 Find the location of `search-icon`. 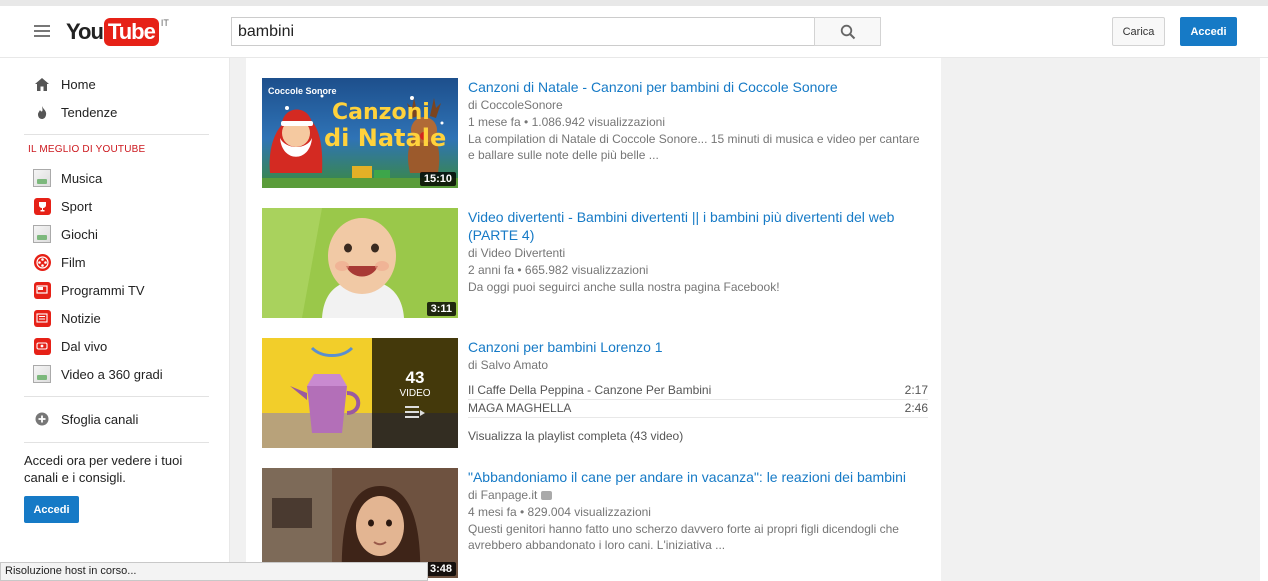

search-icon is located at coordinates (847, 31).